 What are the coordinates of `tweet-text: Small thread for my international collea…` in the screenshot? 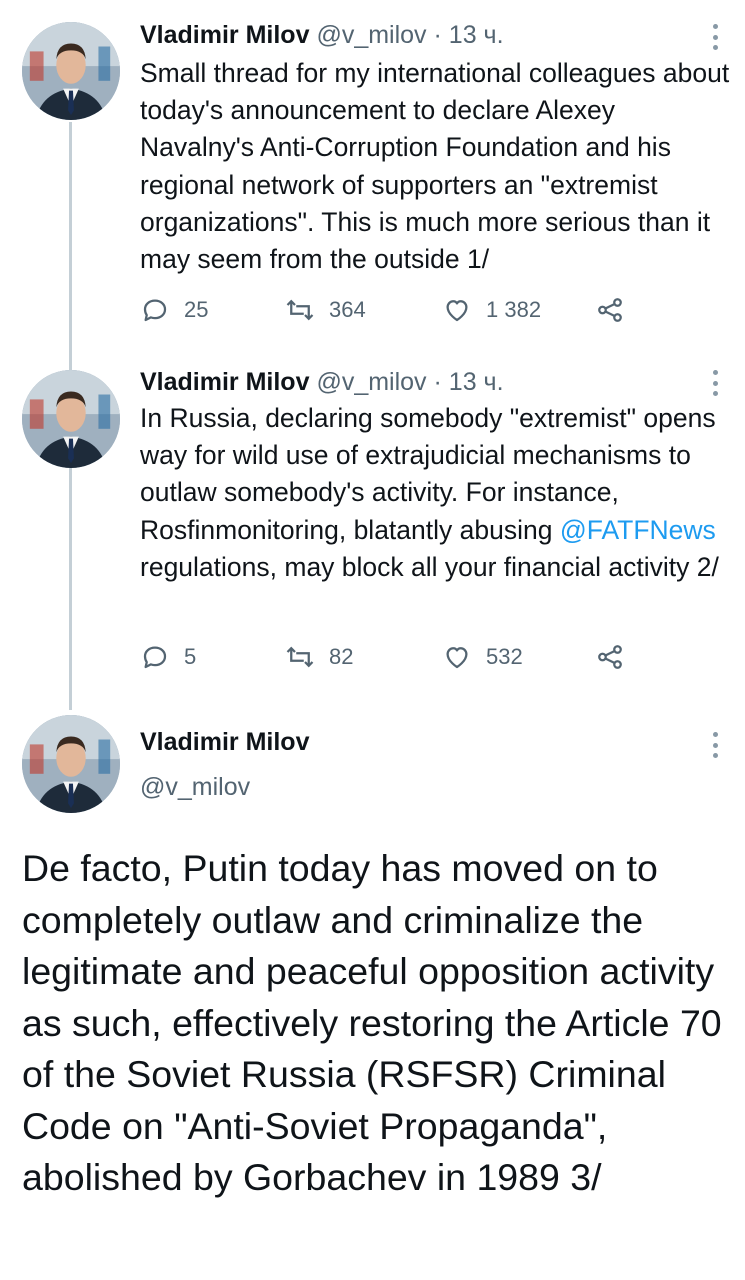 It's located at (435, 166).